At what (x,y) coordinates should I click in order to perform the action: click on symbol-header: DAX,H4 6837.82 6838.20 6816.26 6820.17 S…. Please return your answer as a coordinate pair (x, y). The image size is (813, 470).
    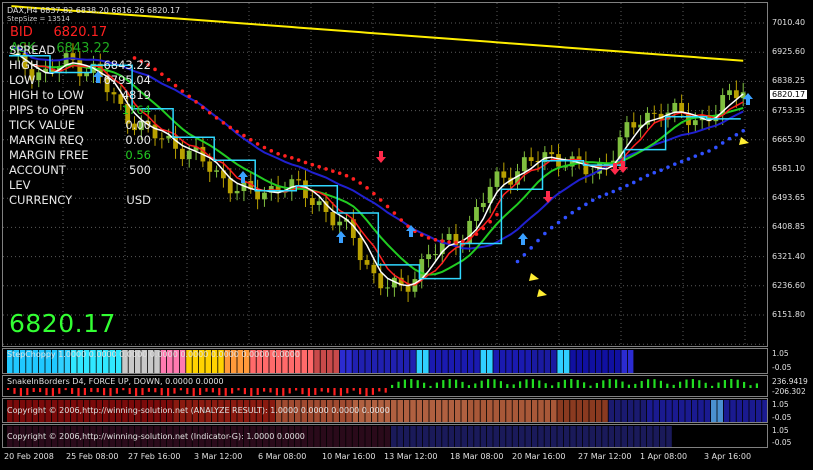
    Looking at the image, I should click on (93, 14).